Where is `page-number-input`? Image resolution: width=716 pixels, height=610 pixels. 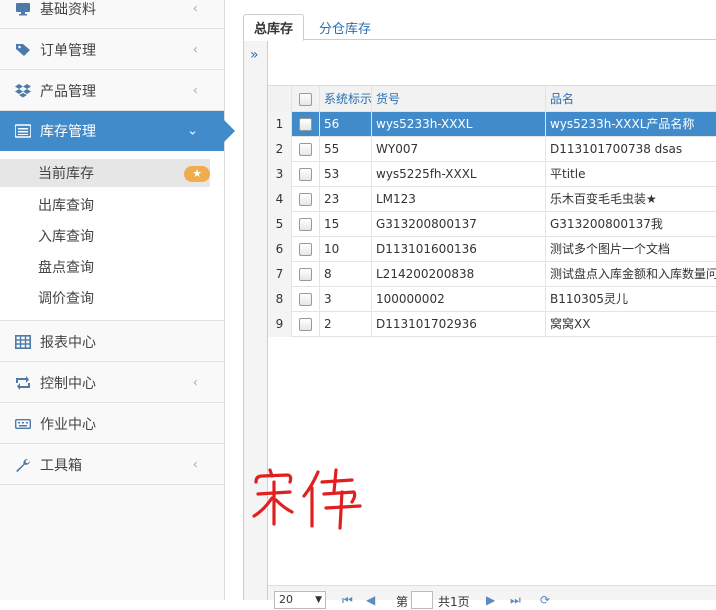
page-number-input is located at coordinates (422, 600).